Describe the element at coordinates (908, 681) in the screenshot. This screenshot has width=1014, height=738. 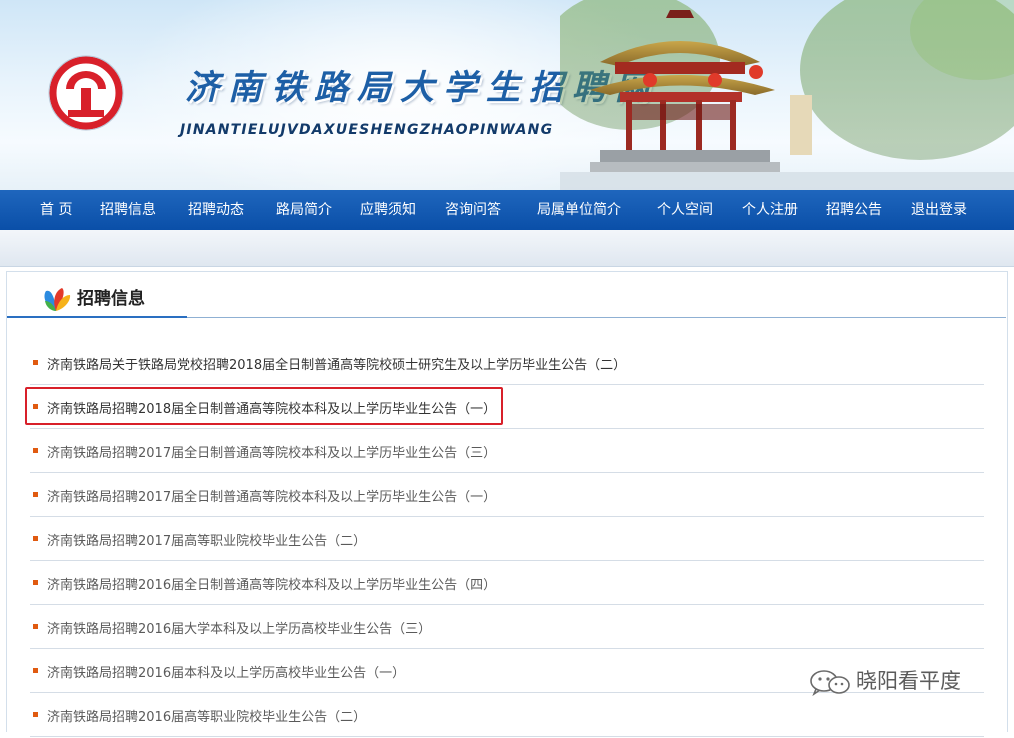
I see `watermark-text: 晓阳看平度` at that location.